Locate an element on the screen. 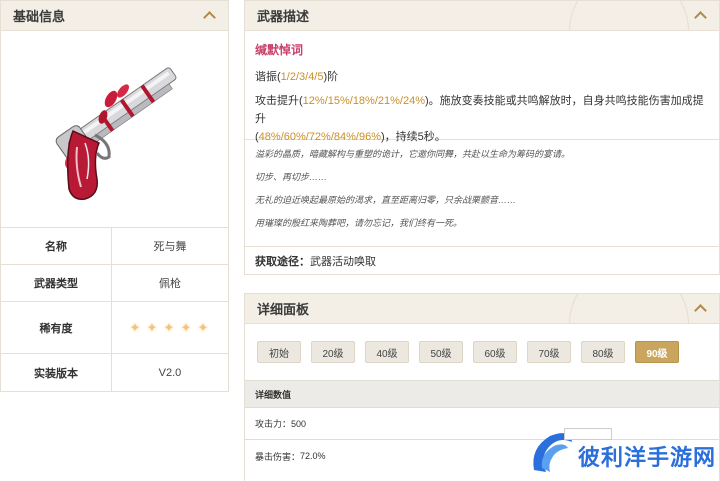 The image size is (720, 481). weapon-image is located at coordinates (114, 129).